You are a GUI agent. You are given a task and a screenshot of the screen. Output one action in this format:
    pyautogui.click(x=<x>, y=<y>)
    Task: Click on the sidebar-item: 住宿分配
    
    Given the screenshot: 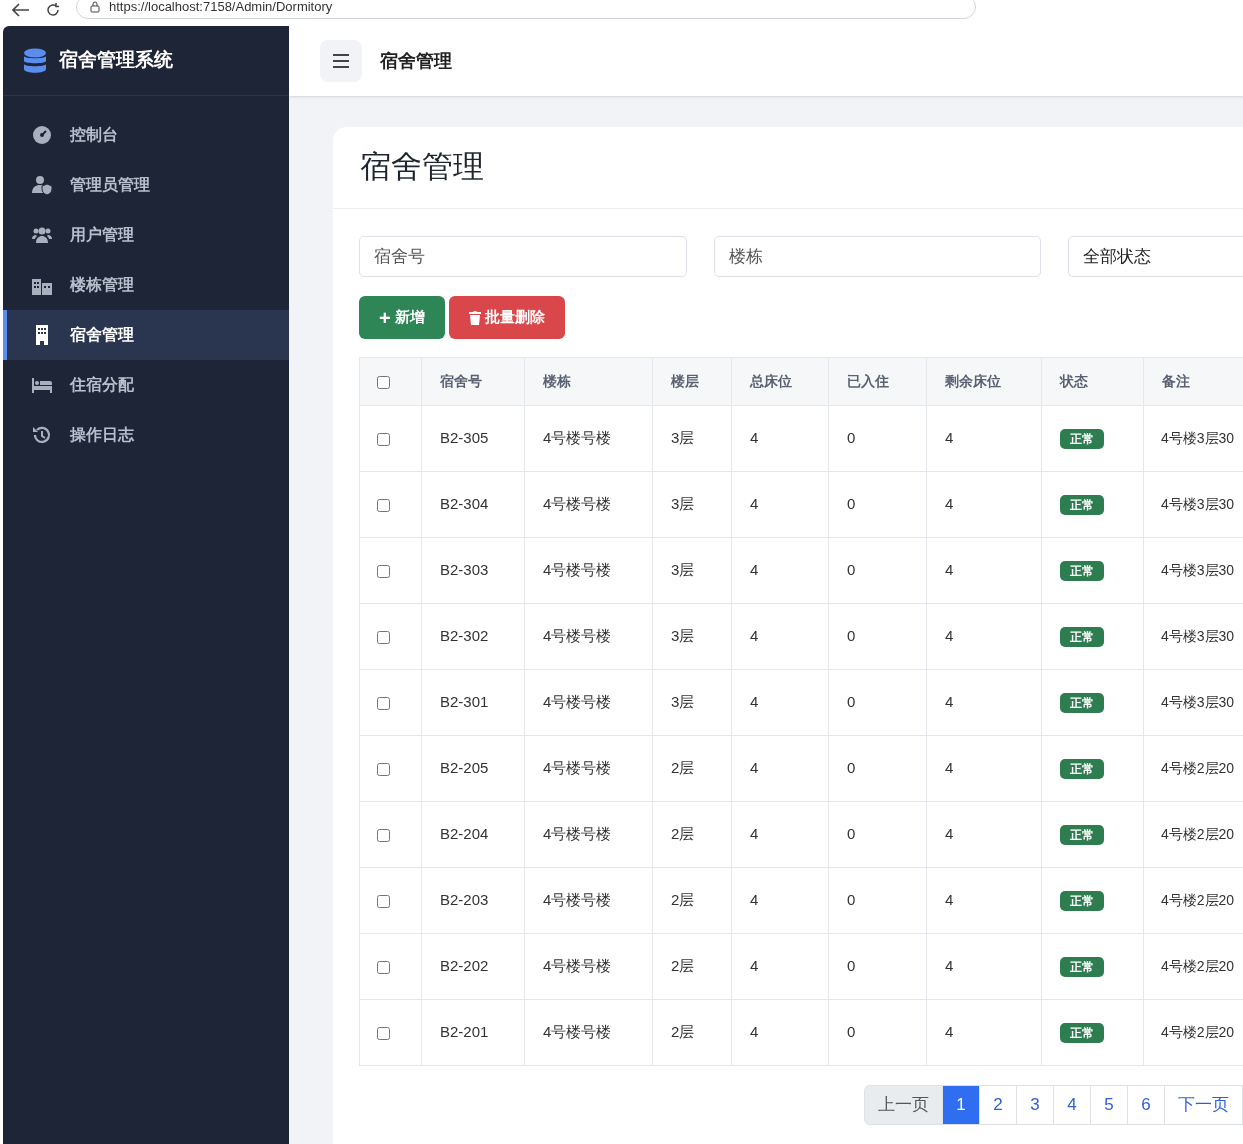 What is the action you would take?
    pyautogui.click(x=146, y=385)
    